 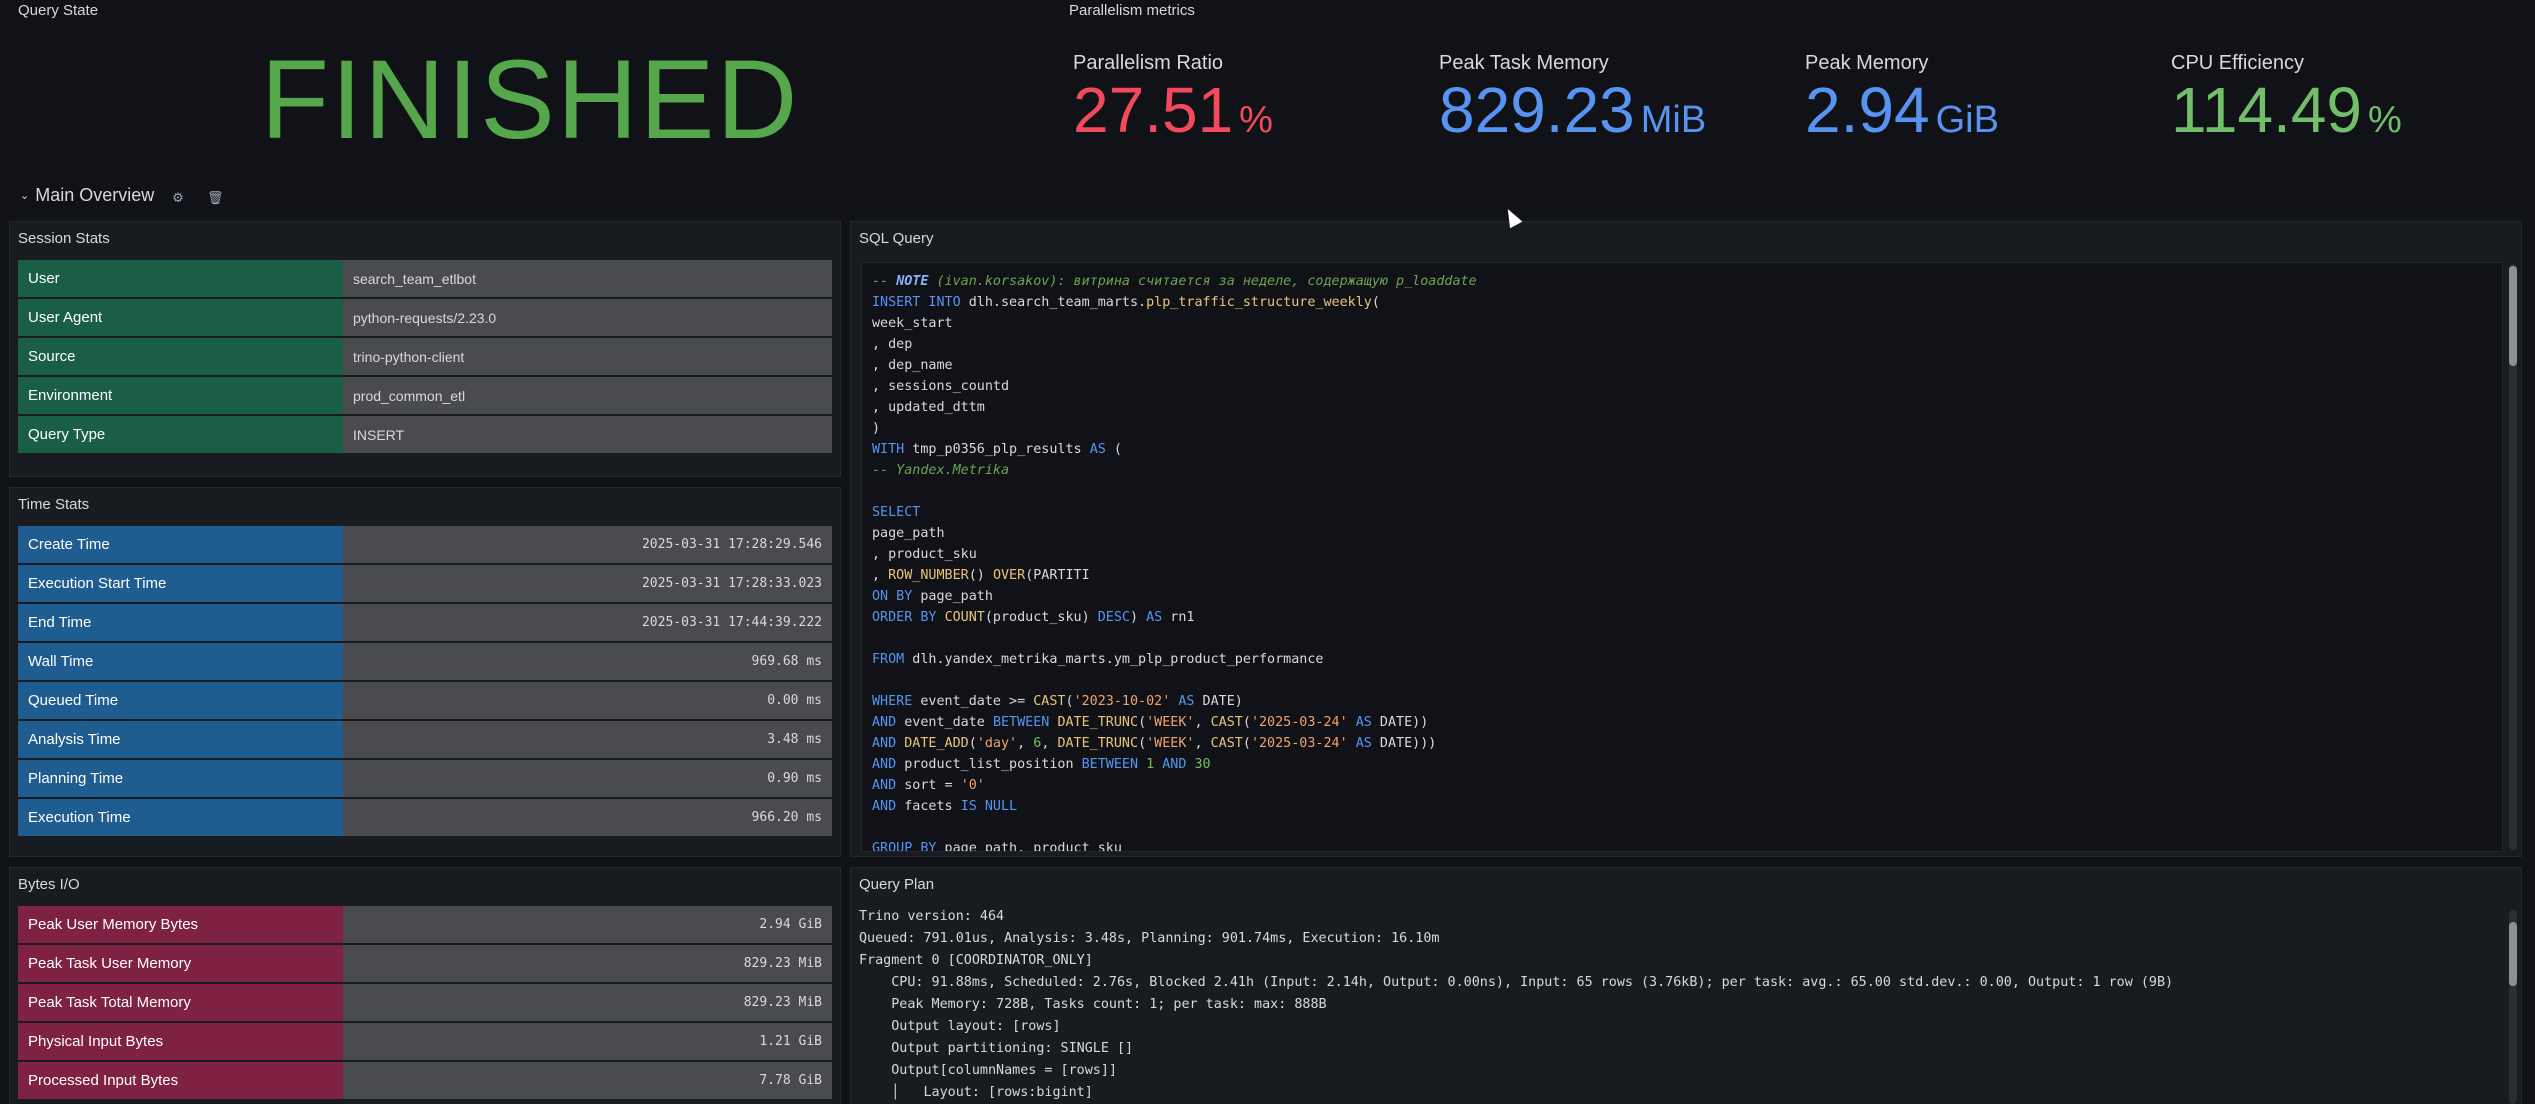 What do you see at coordinates (1867, 63) in the screenshot?
I see `stat-label: Peak Memory` at bounding box center [1867, 63].